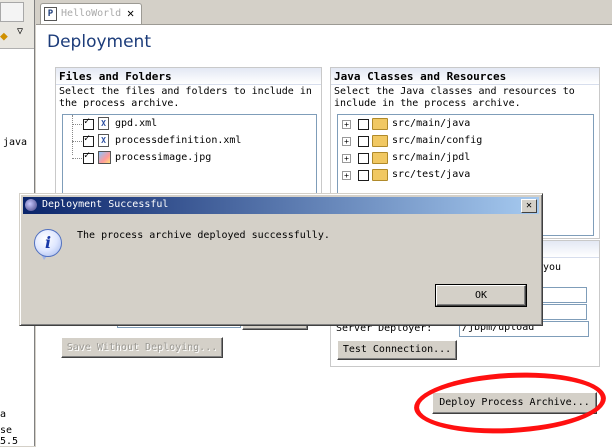  Describe the element at coordinates (529, 206) in the screenshot. I see `close-icon: ✕` at that location.